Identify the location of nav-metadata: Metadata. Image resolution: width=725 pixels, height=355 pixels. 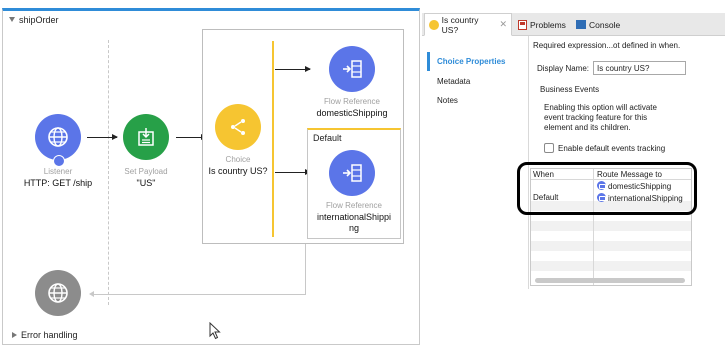
(453, 81).